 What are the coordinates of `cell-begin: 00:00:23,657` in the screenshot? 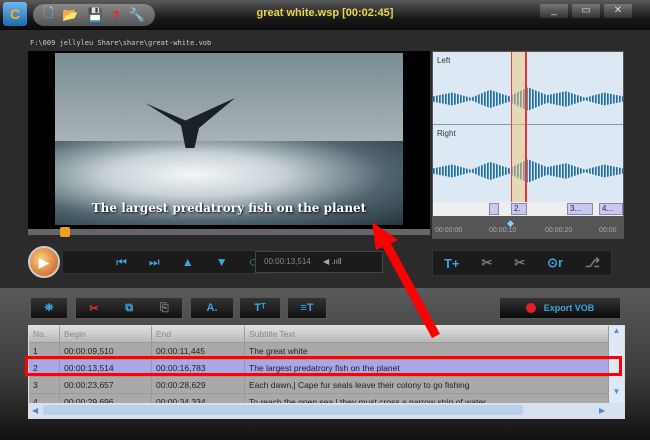 It's located at (106, 385).